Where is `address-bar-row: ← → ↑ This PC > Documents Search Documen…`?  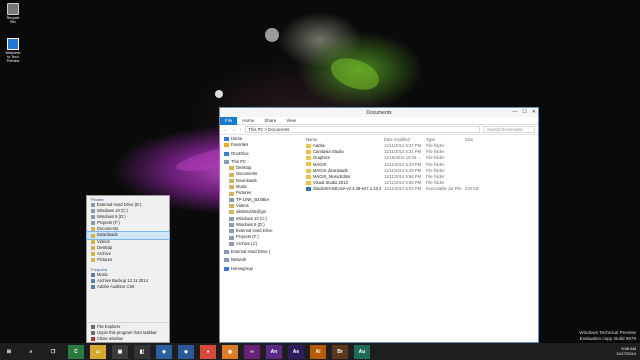
address-bar-row: ← → ↑ This PC > Documents Search Documen… is located at coordinates (379, 130).